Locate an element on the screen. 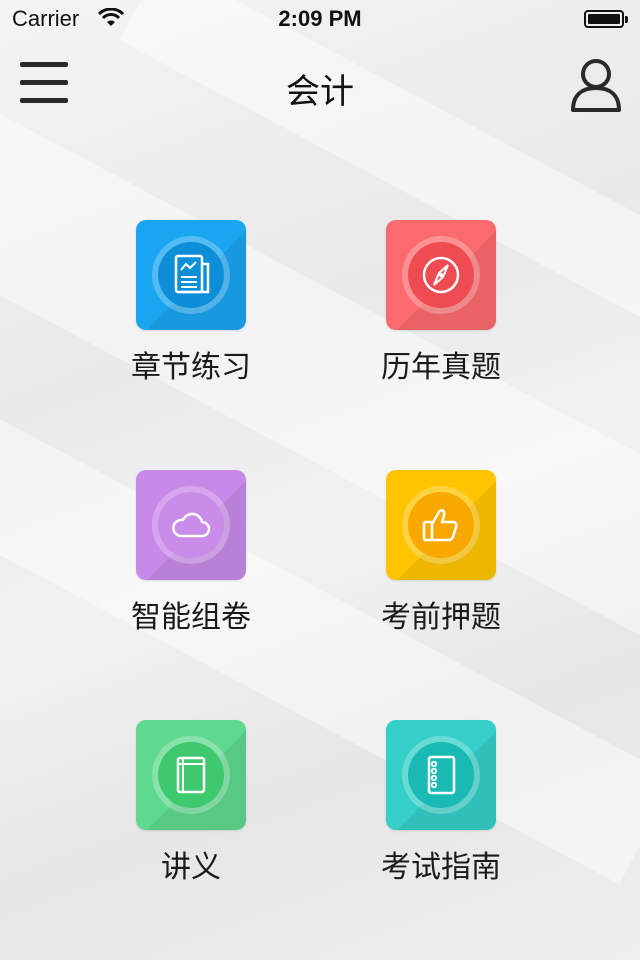  tile-chapter-practice: 章节练习 is located at coordinates (191, 305).